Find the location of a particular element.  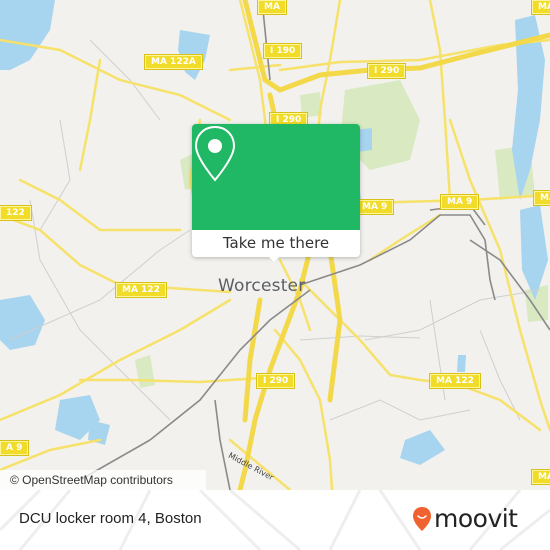

route-shield-ma9-east: MA 9 is located at coordinates (374, 207).